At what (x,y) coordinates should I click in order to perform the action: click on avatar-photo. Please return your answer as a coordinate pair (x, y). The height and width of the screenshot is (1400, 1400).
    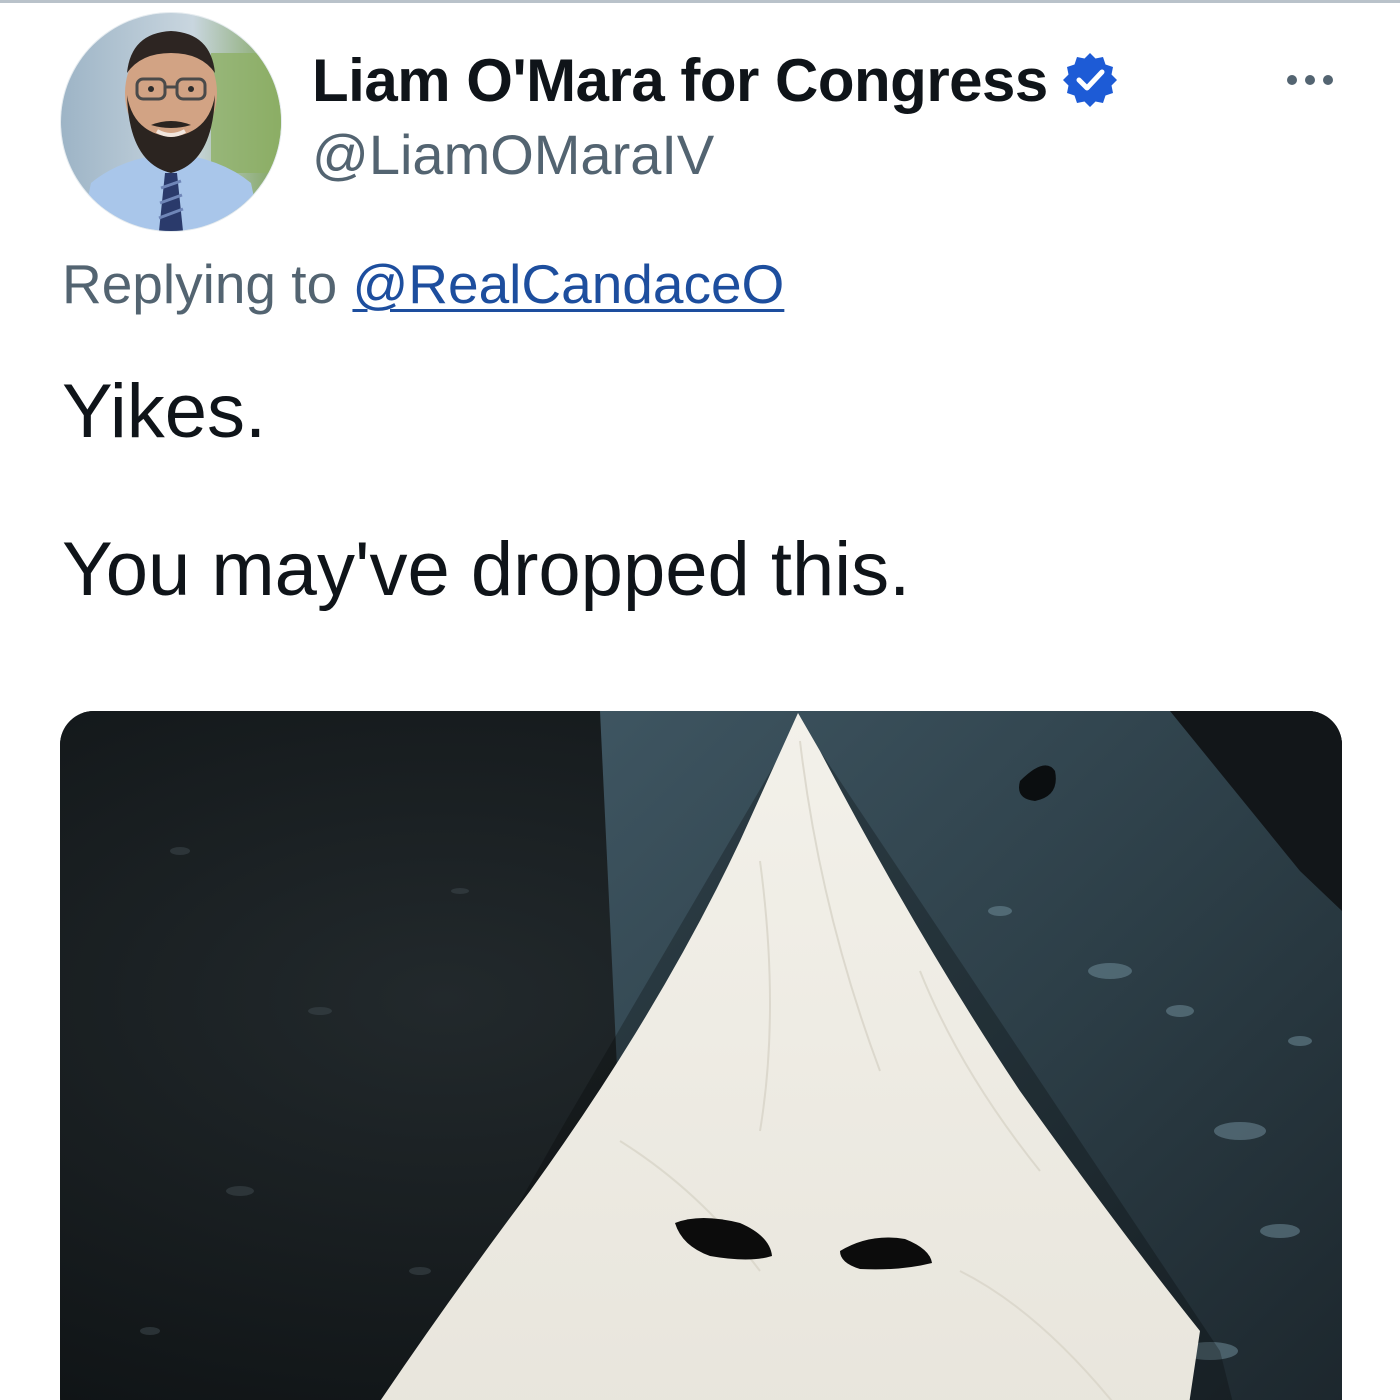
    Looking at the image, I should click on (171, 122).